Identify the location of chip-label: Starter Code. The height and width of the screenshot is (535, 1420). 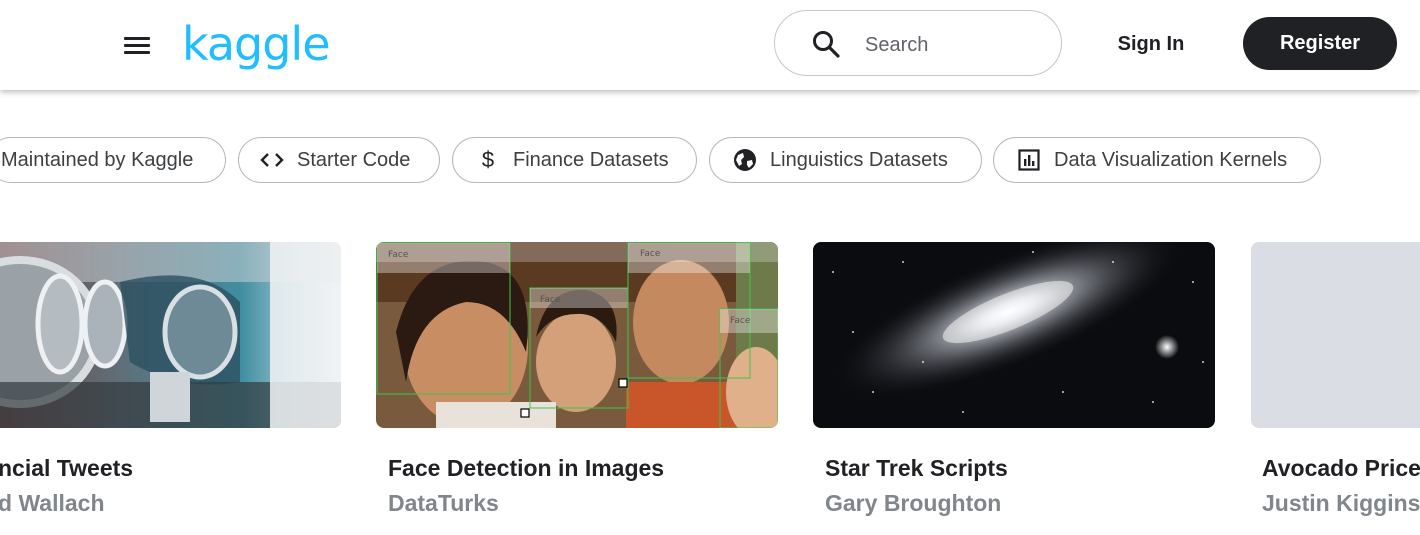
(354, 159).